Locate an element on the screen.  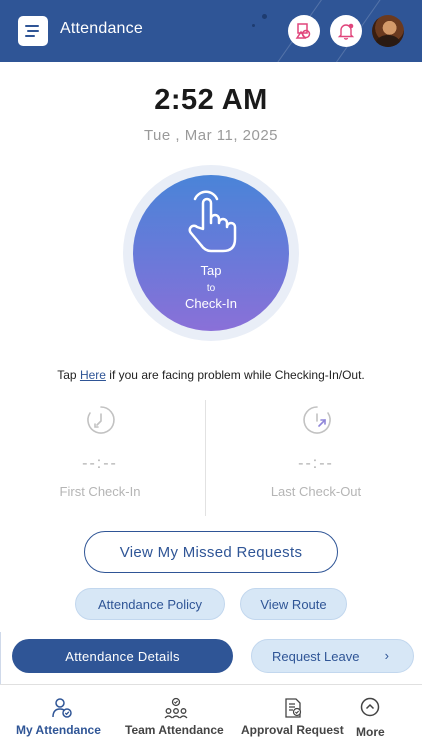
checkin-divider is located at coordinates (205, 458).